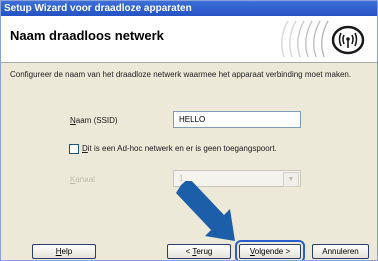 The width and height of the screenshot is (378, 261). What do you see at coordinates (74, 149) in the screenshot?
I see `adhoc-checkbox` at bounding box center [74, 149].